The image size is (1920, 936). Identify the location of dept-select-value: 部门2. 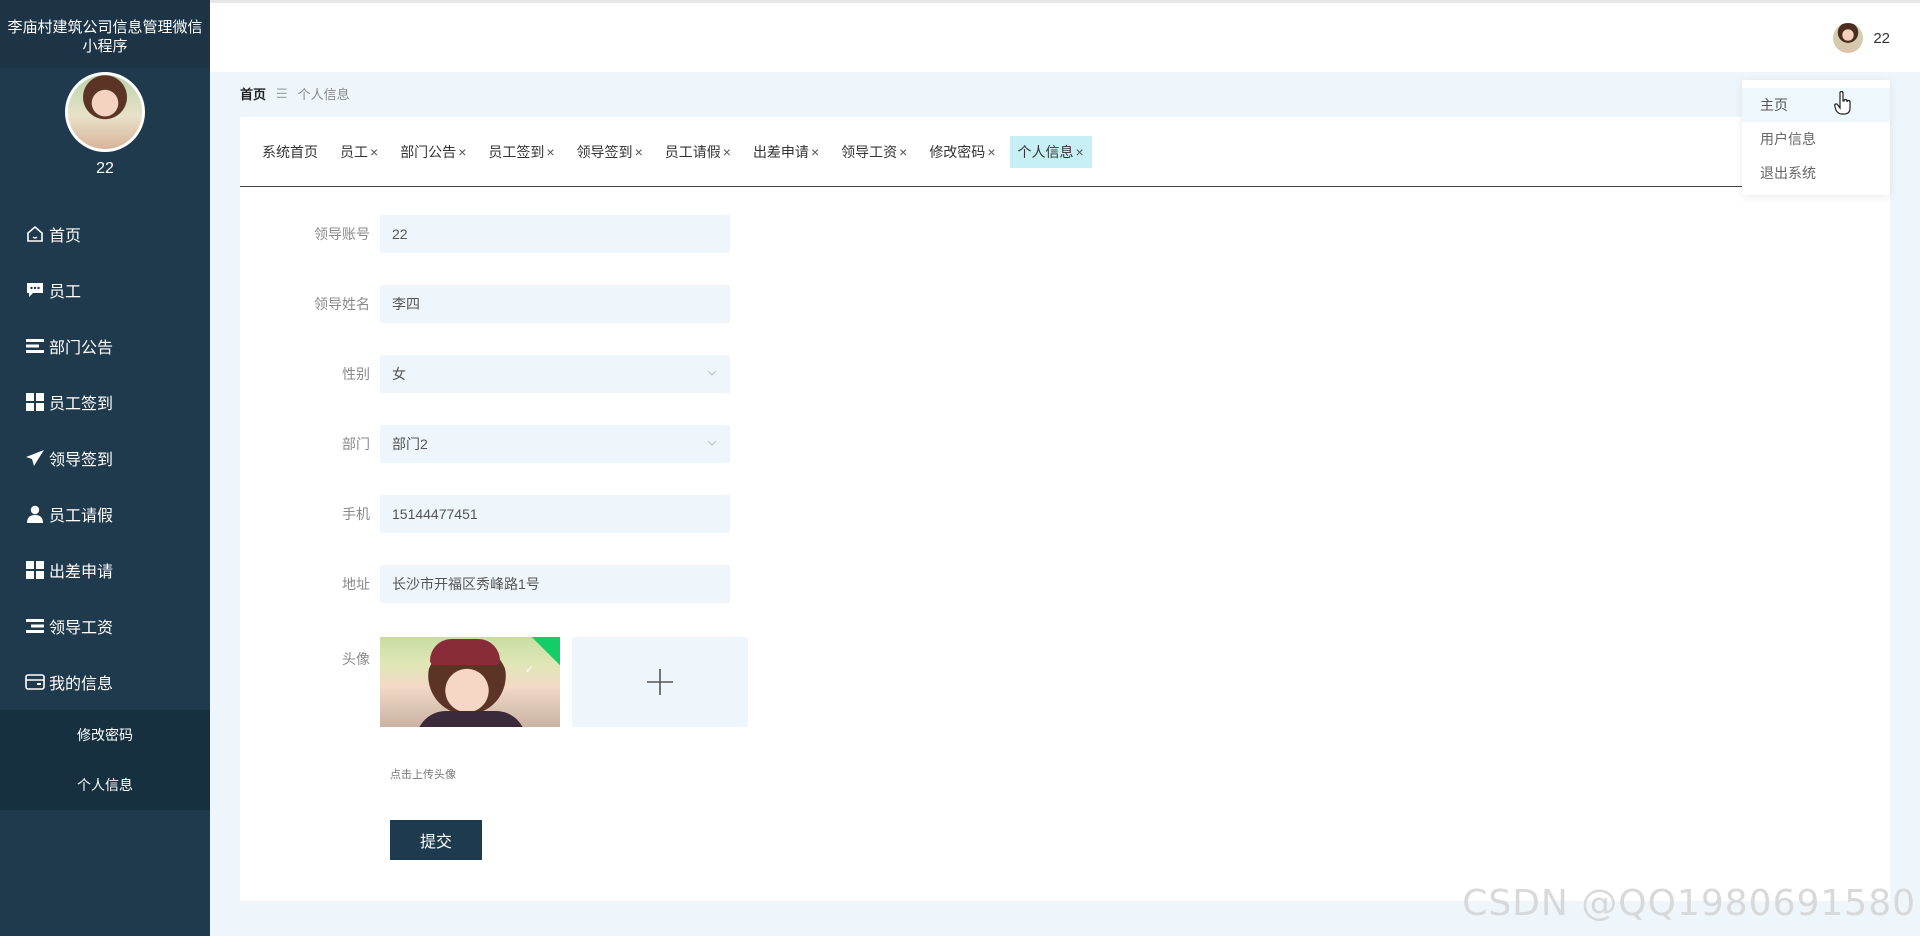
(410, 444).